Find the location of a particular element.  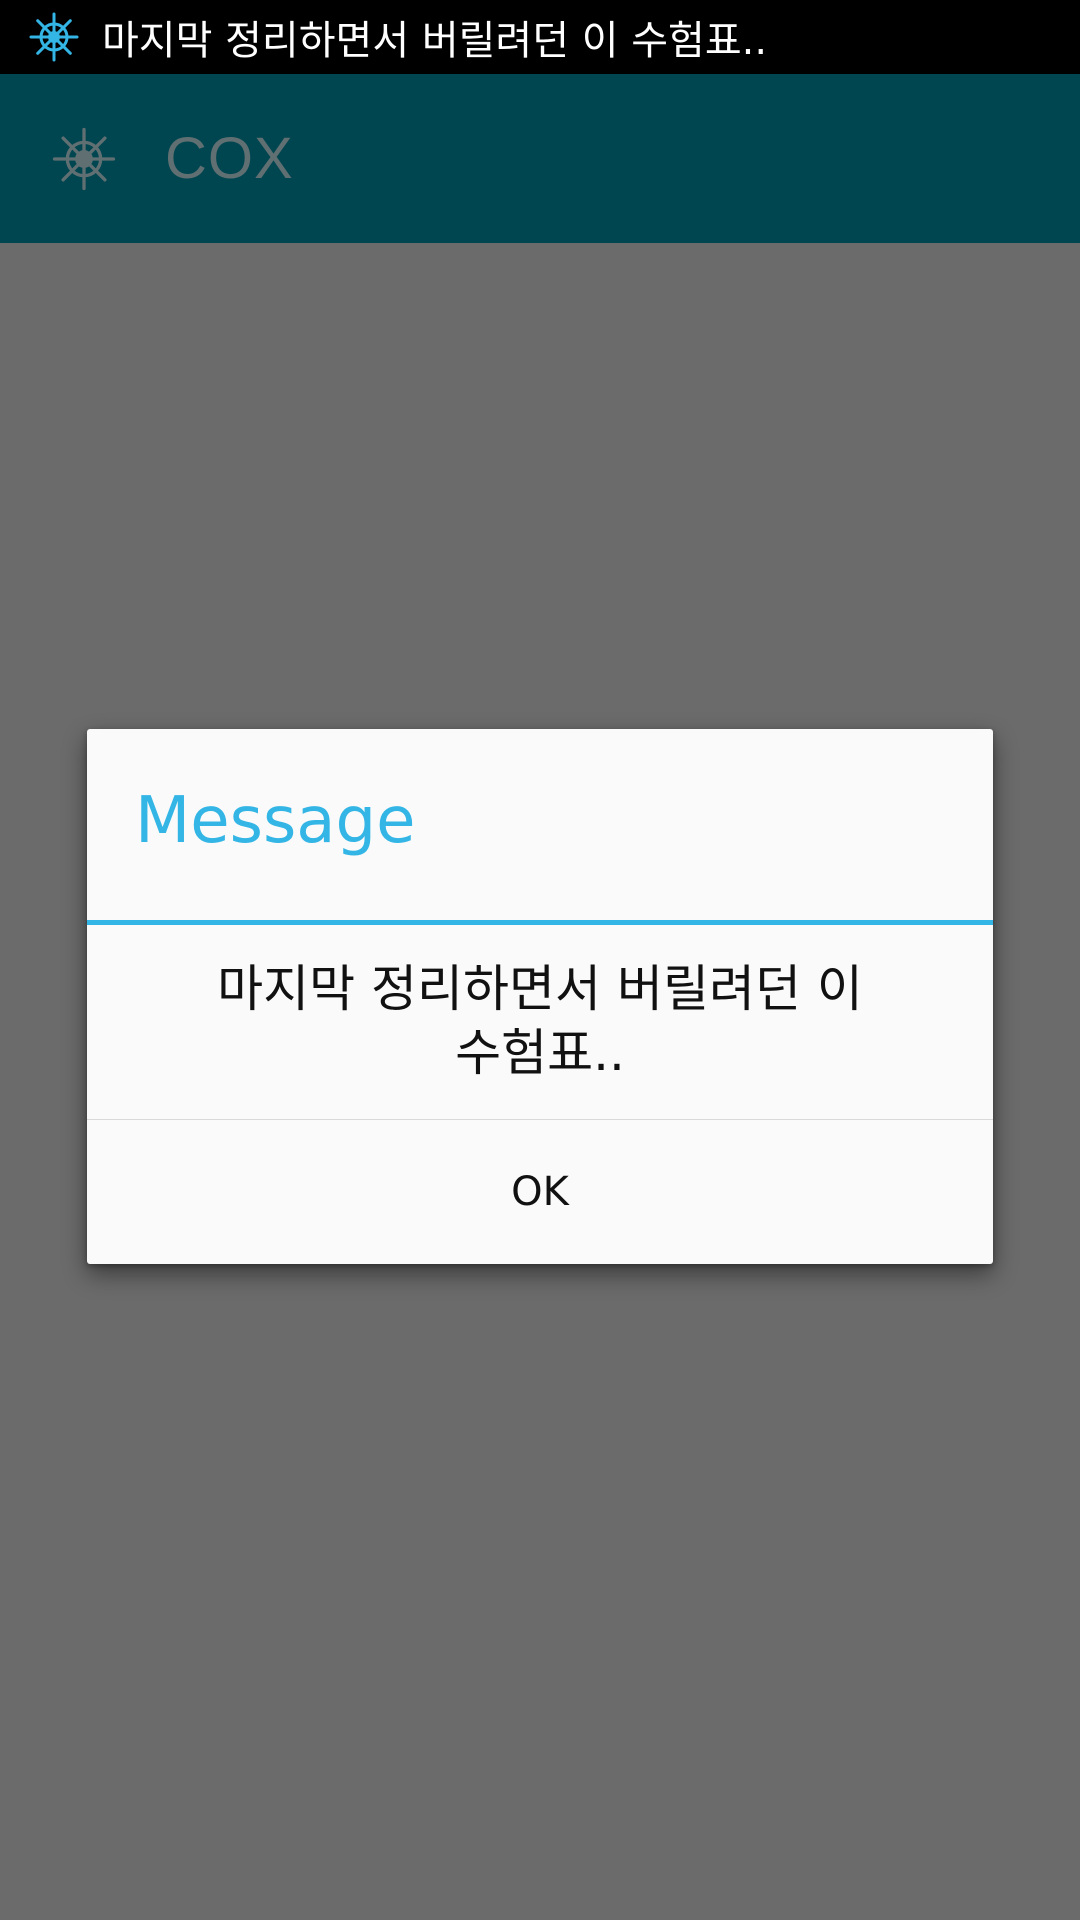

notification-ticker-text: 마지막 정리하면서 버릴려던 이 수험표.. is located at coordinates (435, 41).